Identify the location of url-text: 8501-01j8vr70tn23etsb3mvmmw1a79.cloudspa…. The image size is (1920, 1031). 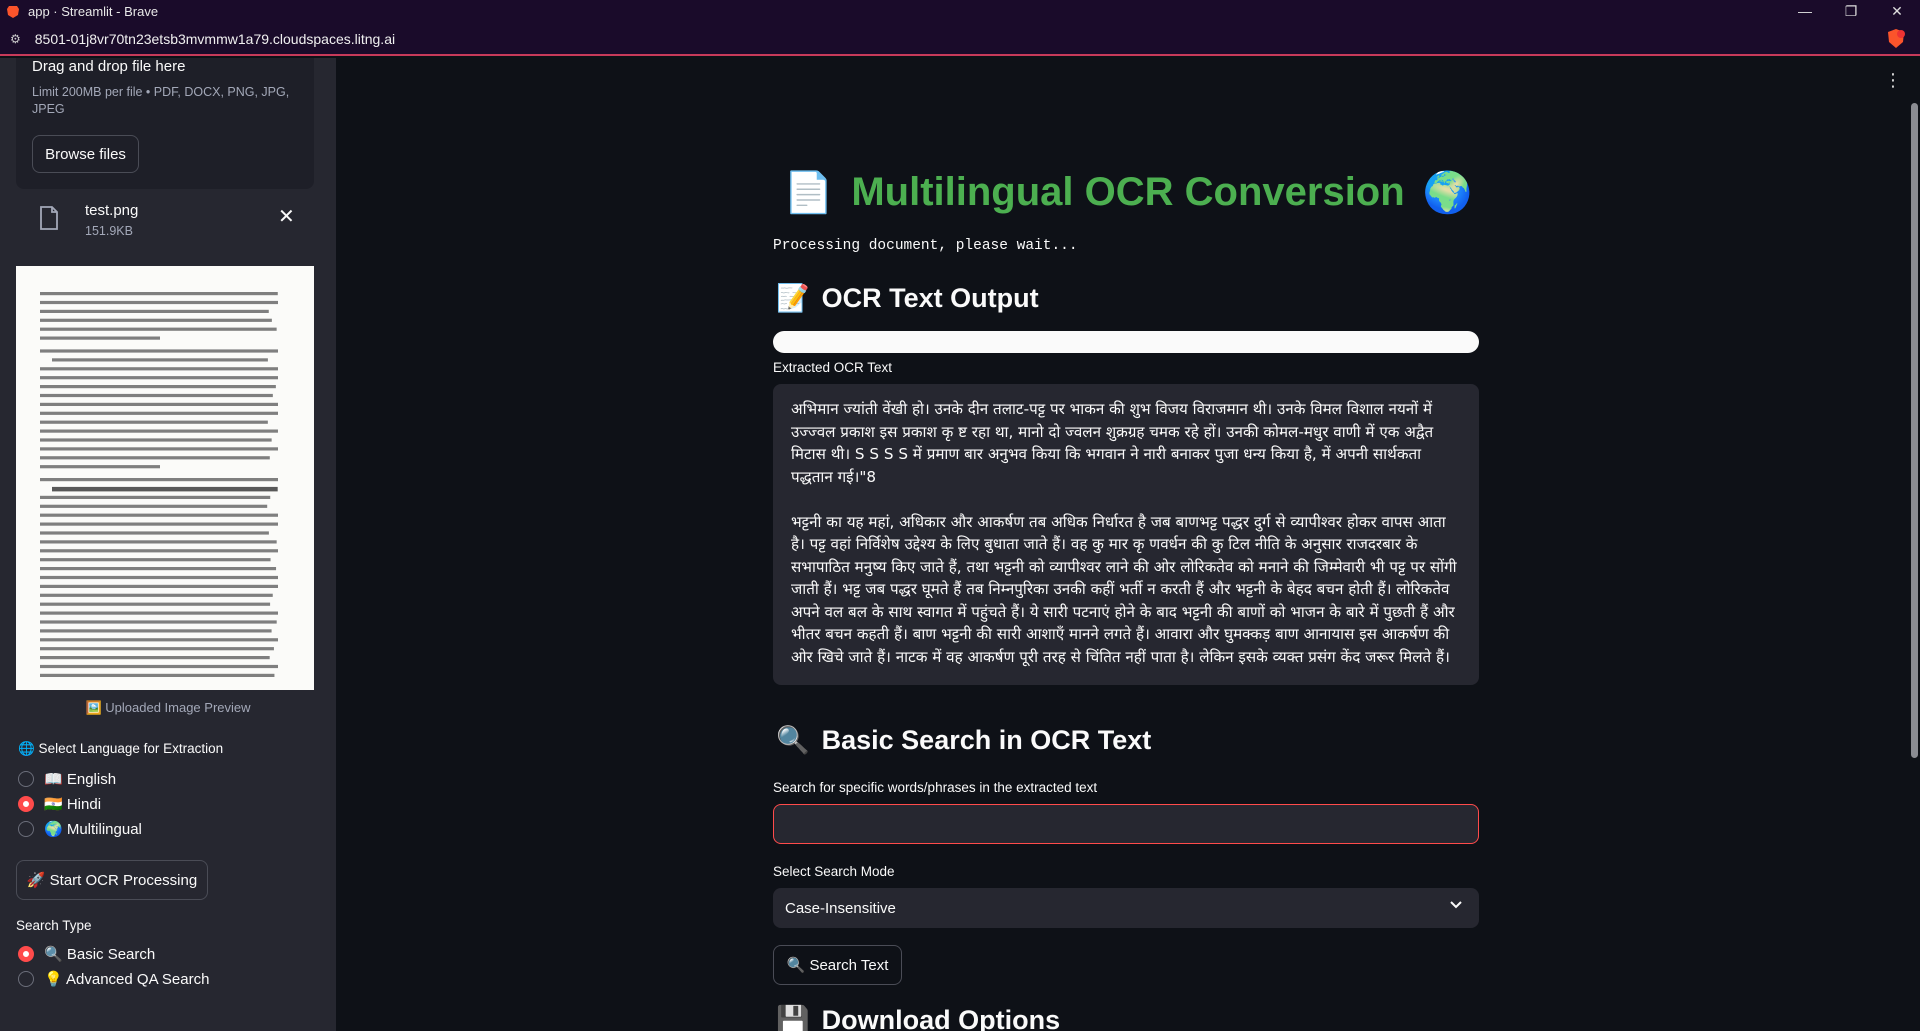
(215, 39).